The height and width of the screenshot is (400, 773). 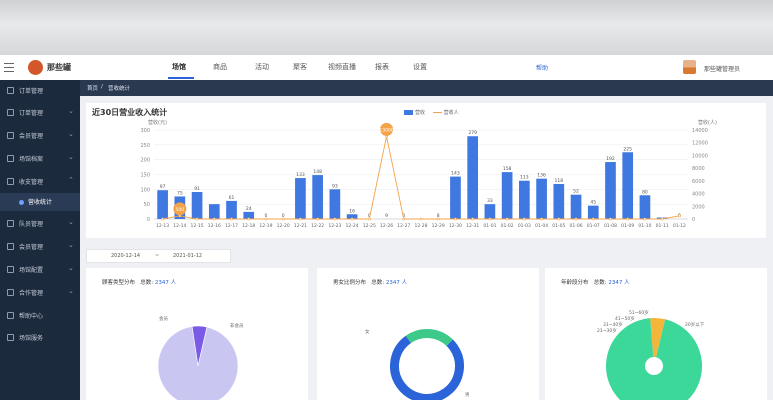 What do you see at coordinates (40, 338) in the screenshot?
I see `sidebar-item-11: 场馆服务` at bounding box center [40, 338].